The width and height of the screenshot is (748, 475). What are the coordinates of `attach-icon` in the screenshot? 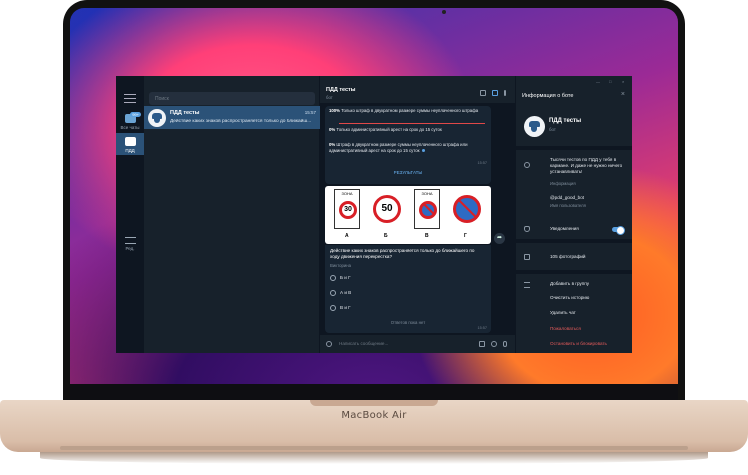 It's located at (329, 344).